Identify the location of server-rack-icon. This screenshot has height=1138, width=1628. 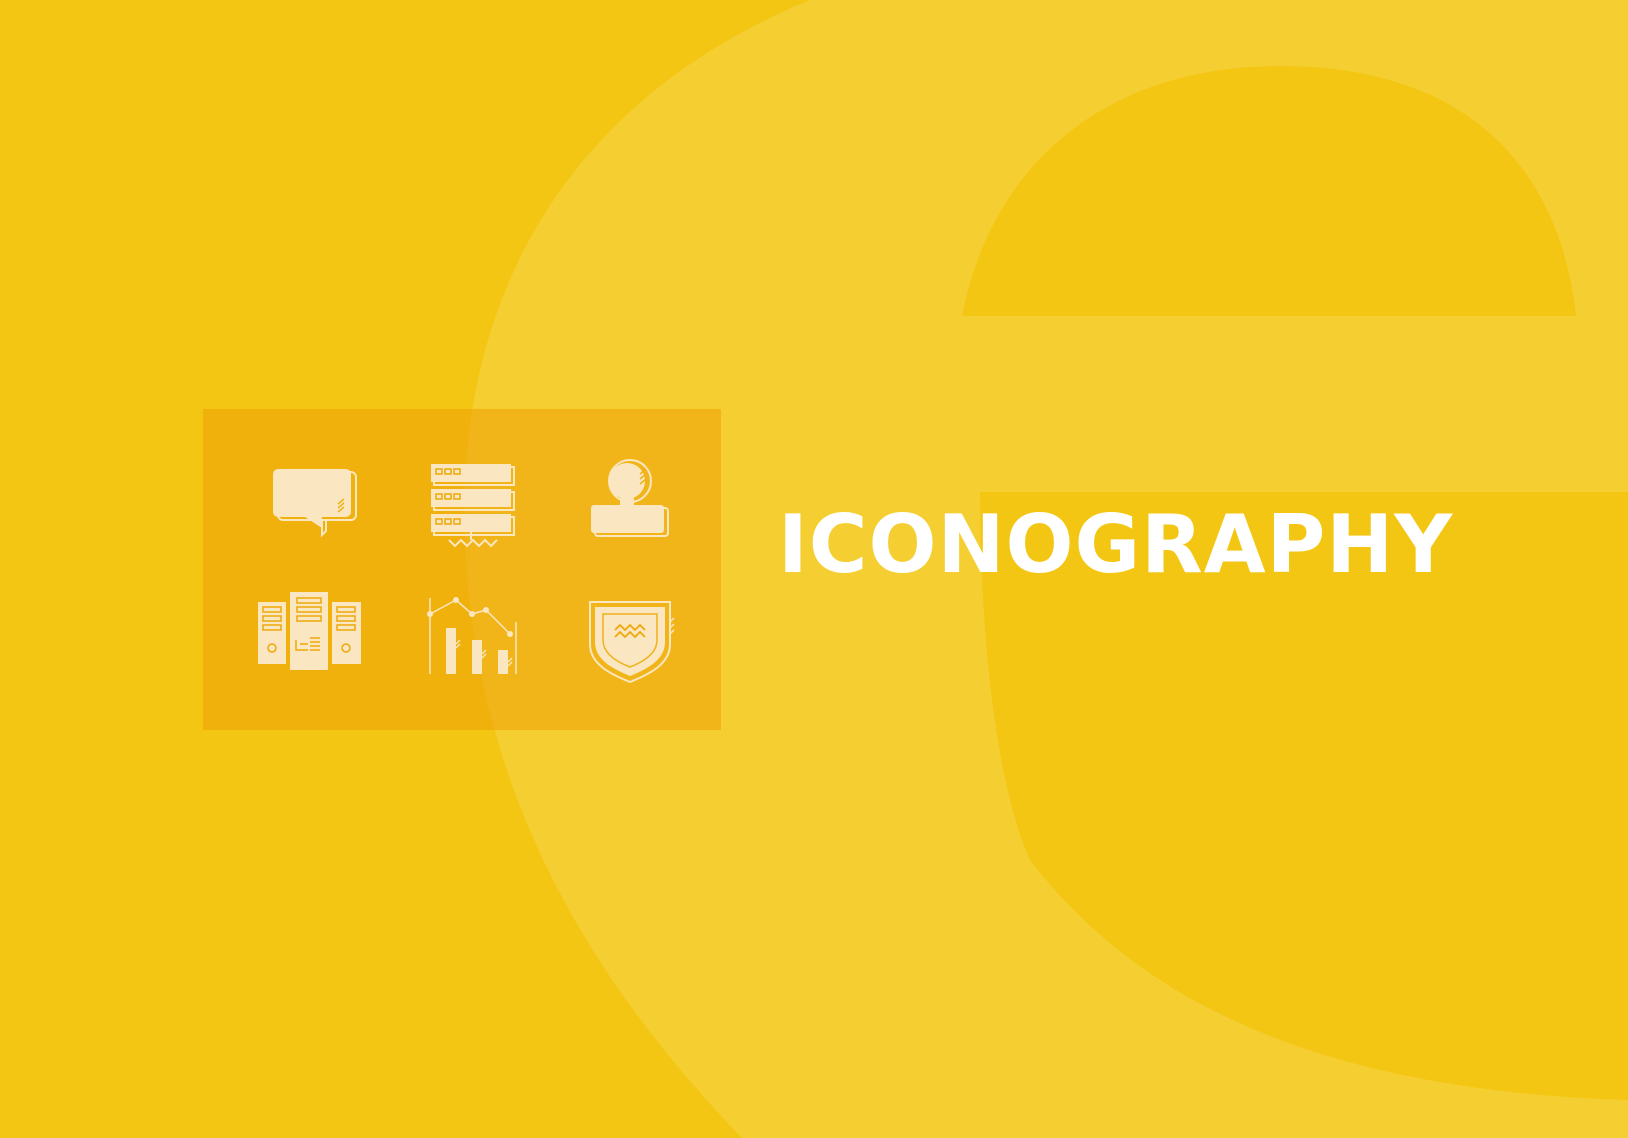
(471, 507).